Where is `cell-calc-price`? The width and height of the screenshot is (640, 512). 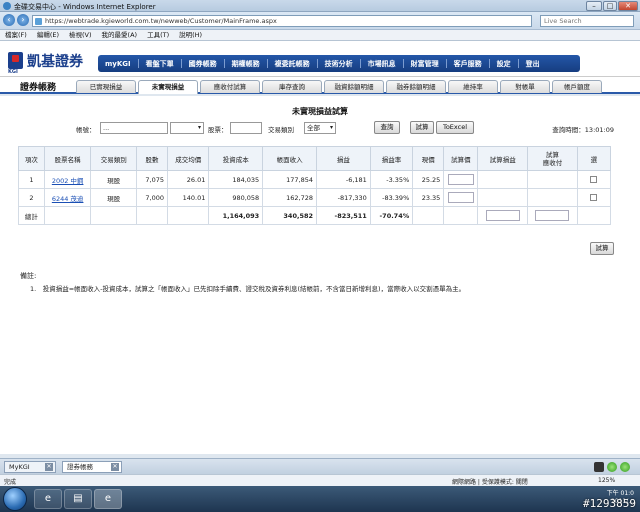 cell-calc-price is located at coordinates (461, 197).